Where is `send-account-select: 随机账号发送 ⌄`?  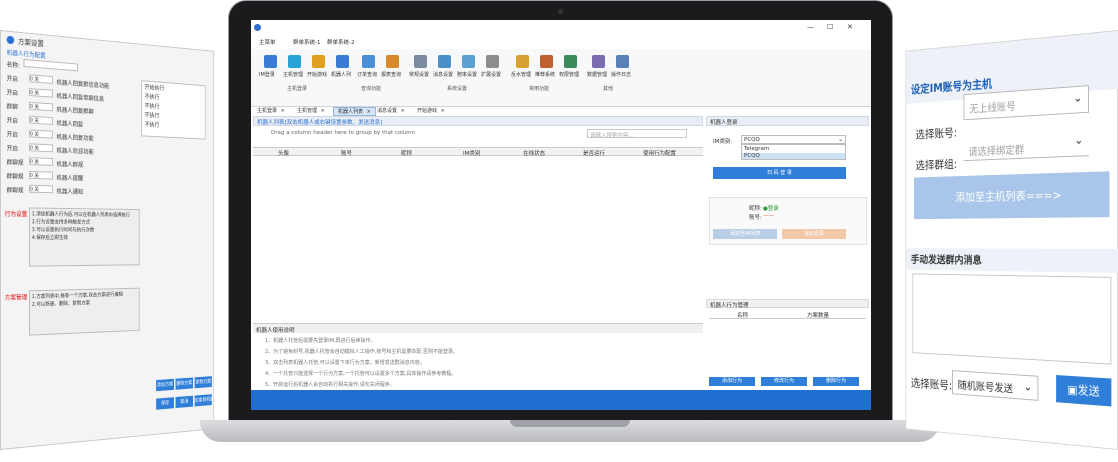
send-account-select: 随机账号发送 ⌄ is located at coordinates (995, 385).